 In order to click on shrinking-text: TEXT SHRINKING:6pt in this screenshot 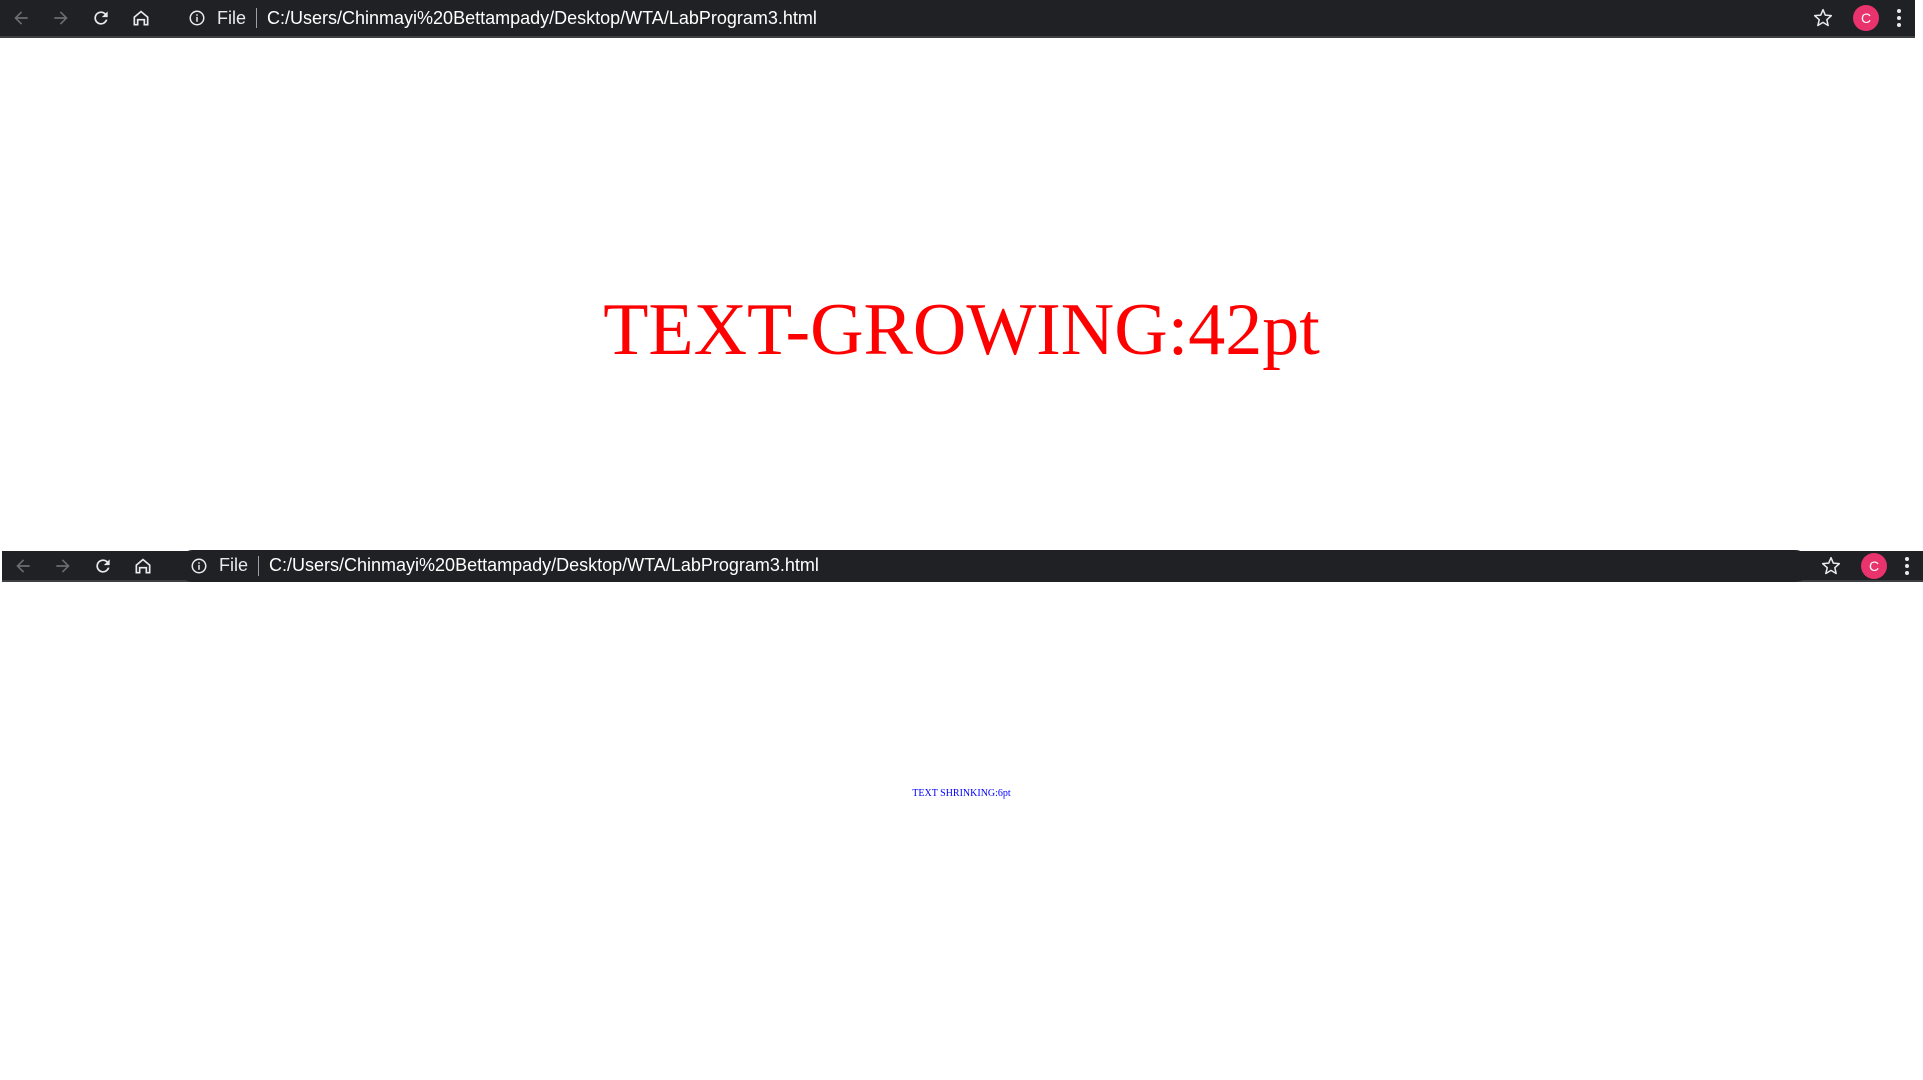, I will do `click(961, 793)`.